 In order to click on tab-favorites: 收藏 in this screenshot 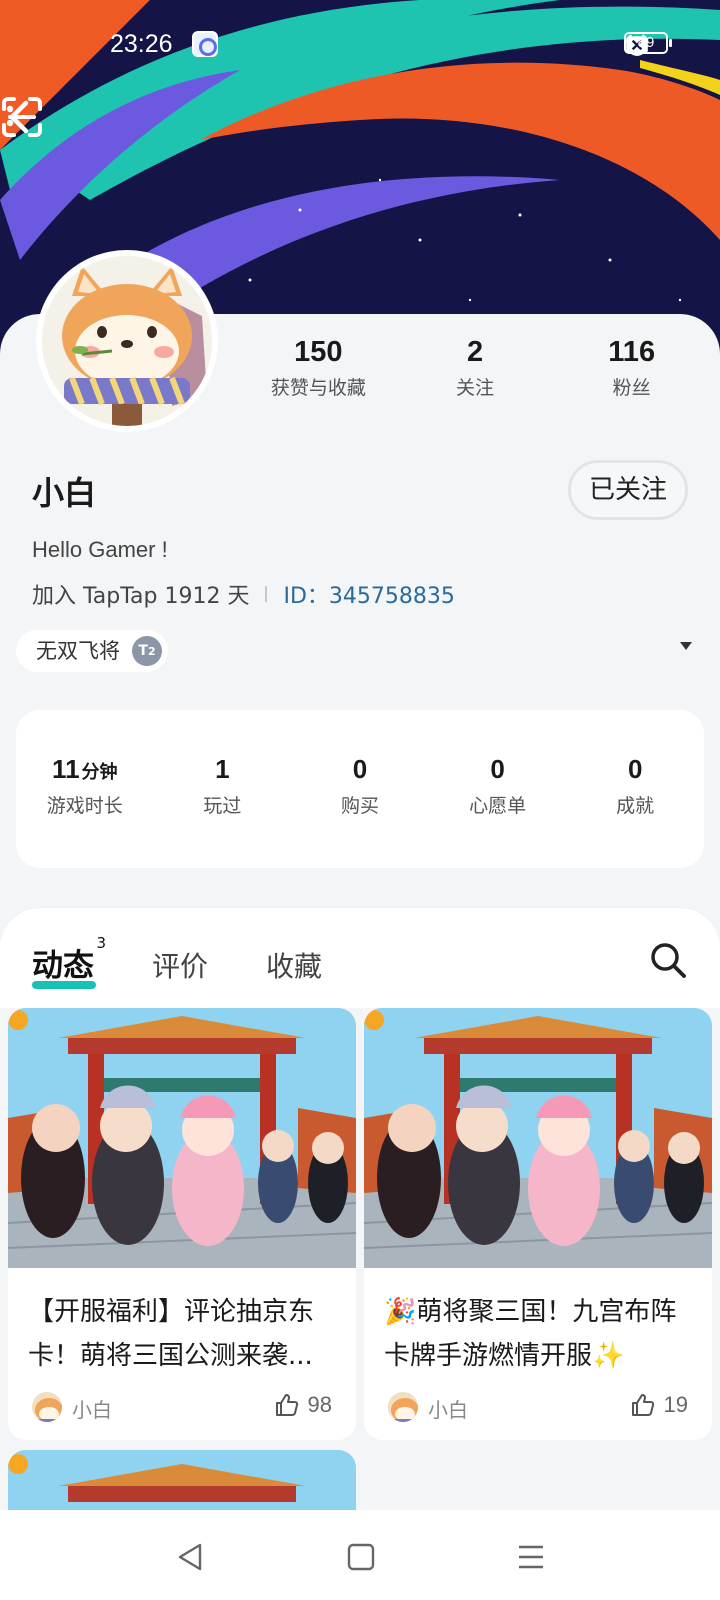, I will do `click(294, 965)`.